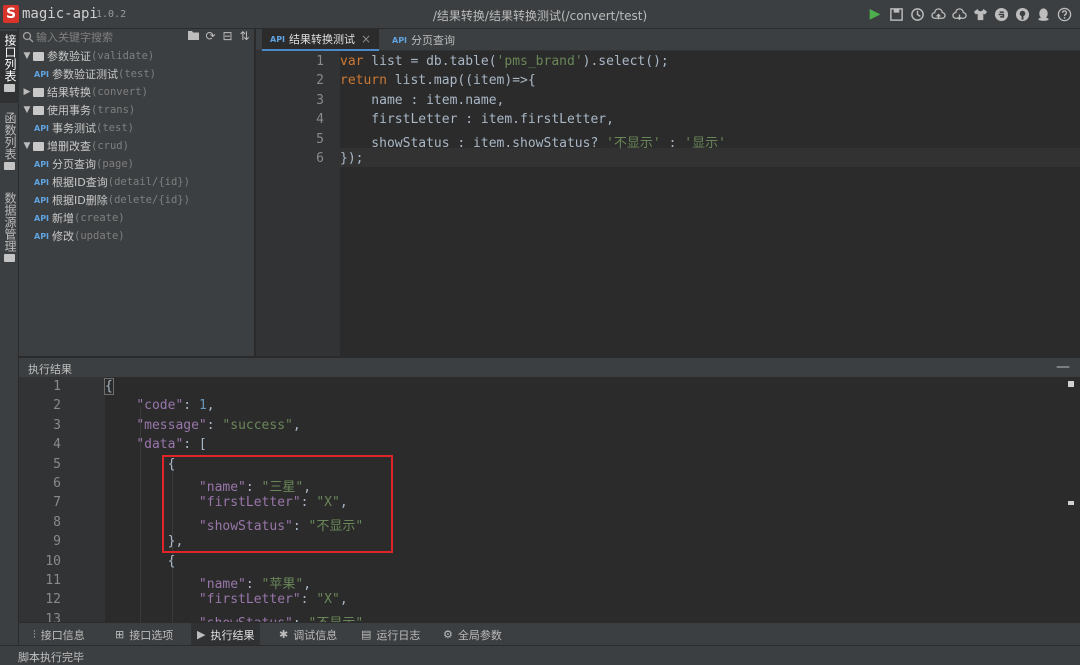 Image resolution: width=1080 pixels, height=665 pixels. What do you see at coordinates (151, 635) in the screenshot?
I see `btab-label: 接口选项` at bounding box center [151, 635].